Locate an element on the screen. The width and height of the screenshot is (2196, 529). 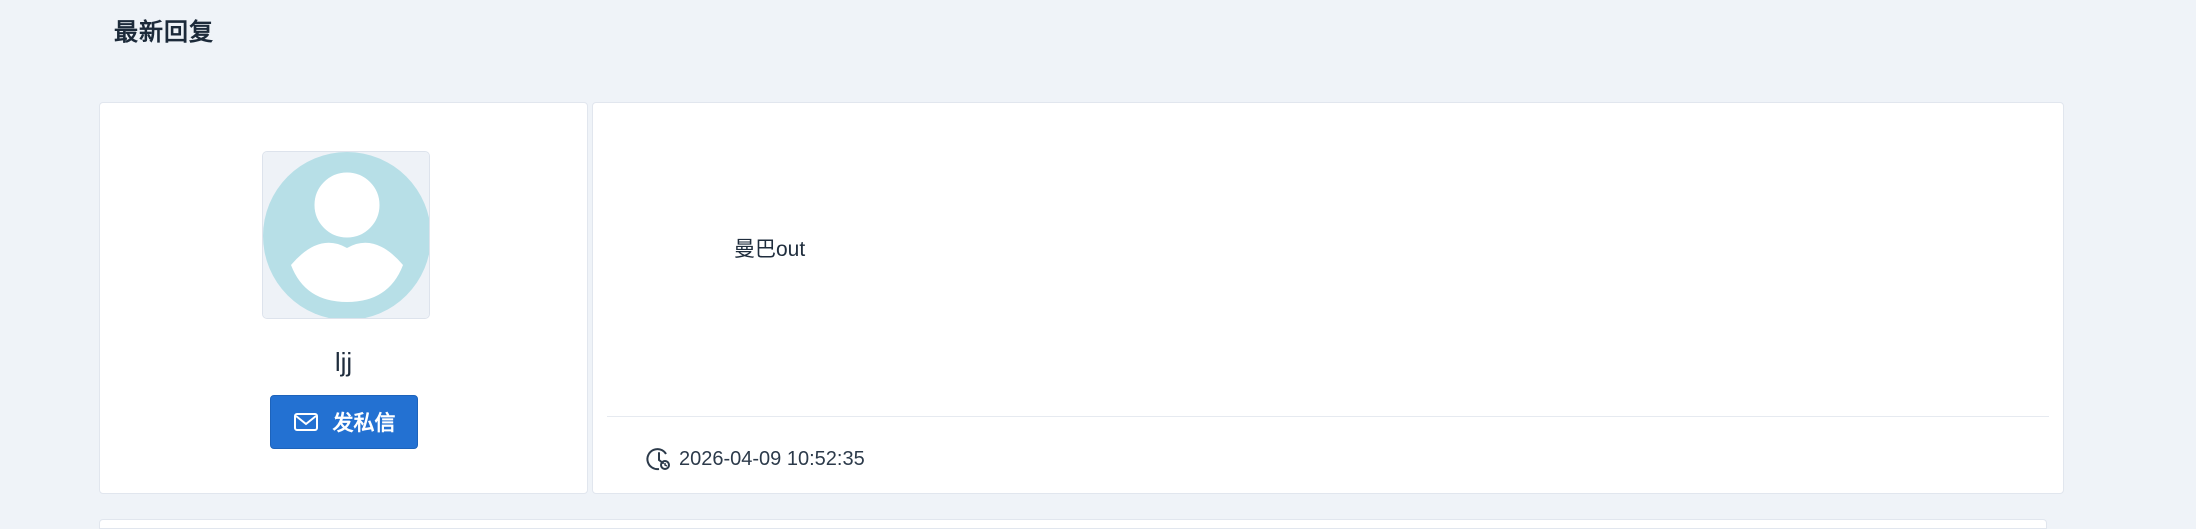
send-private-message-label: 发私信 is located at coordinates (364, 423).